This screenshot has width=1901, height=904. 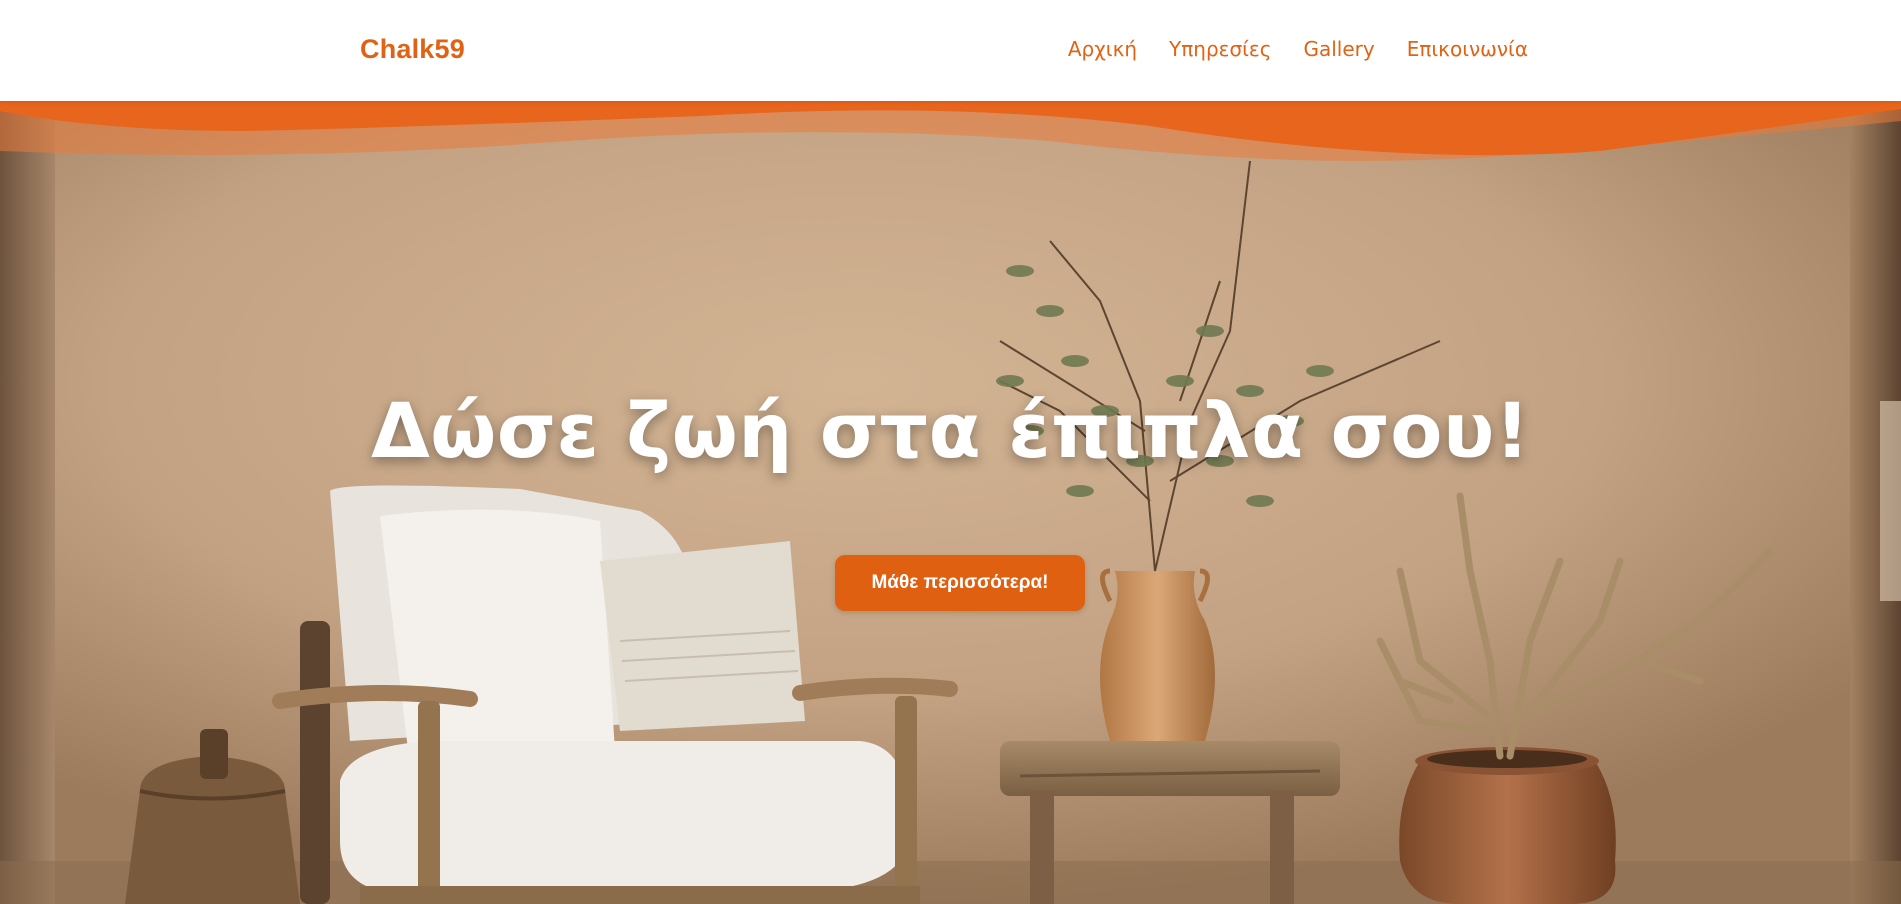 I want to click on hero-title: Δώσε ζωή στα έπιπλα σου!, so click(x=950, y=430).